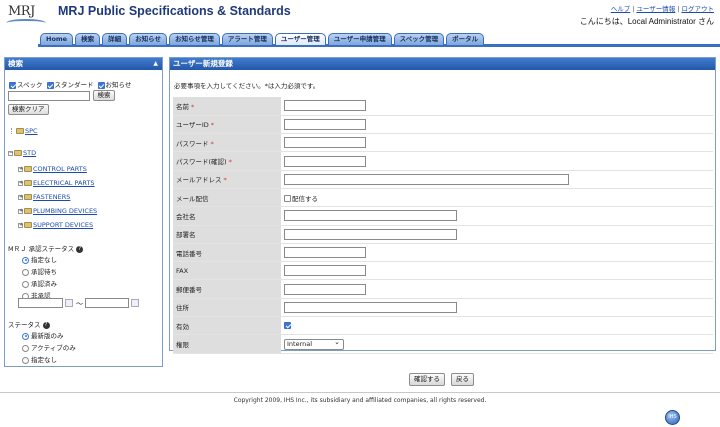 Image resolution: width=720 pixels, height=427 pixels. I want to click on form-label: メールアドレス *, so click(227, 179).